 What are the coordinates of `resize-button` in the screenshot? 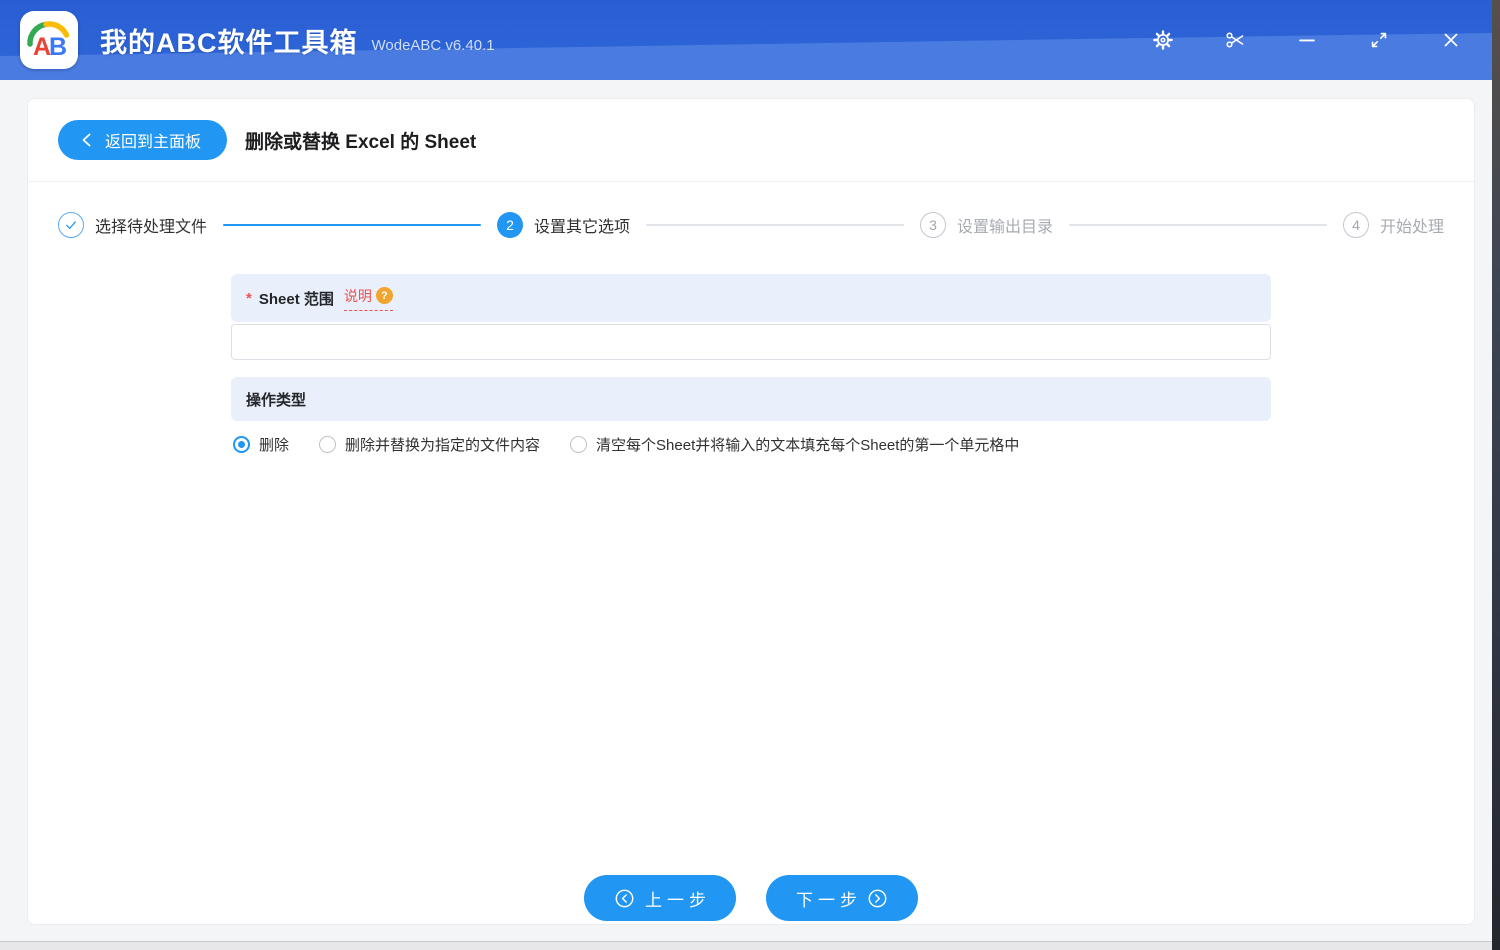 It's located at (1379, 40).